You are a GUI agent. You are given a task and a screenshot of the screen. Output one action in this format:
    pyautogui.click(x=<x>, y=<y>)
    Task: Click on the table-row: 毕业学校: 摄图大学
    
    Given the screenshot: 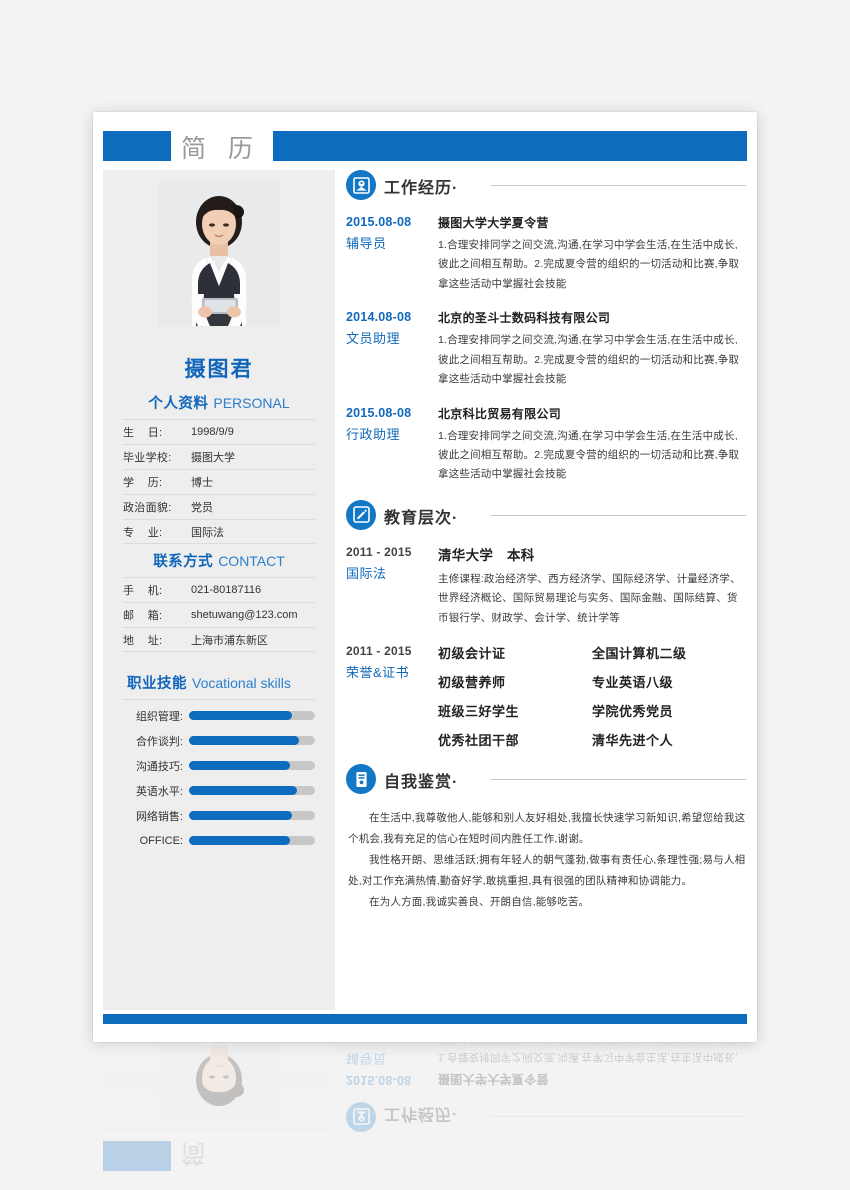 What is the action you would take?
    pyautogui.click(x=219, y=456)
    